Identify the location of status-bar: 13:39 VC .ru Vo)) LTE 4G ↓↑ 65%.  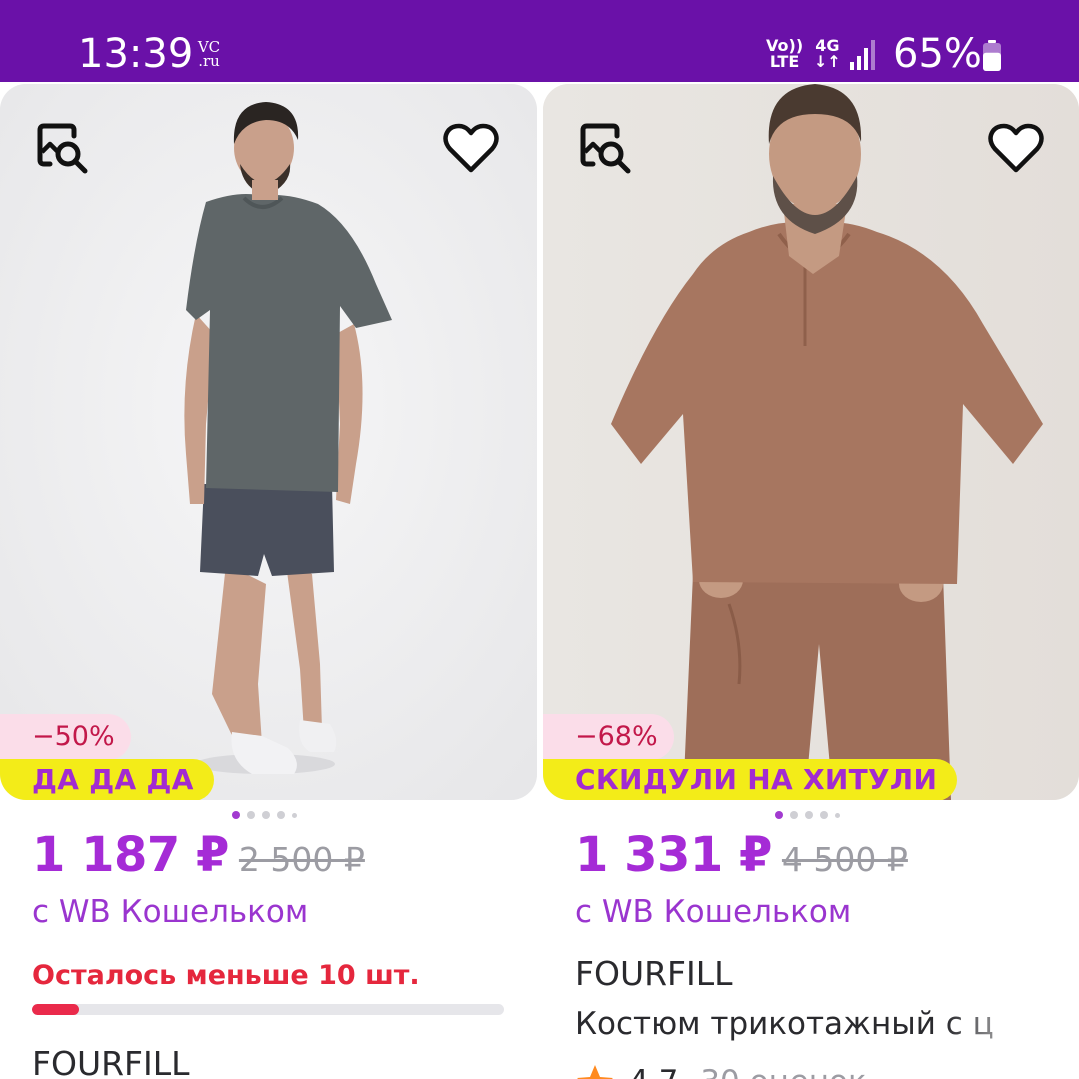
(539, 41).